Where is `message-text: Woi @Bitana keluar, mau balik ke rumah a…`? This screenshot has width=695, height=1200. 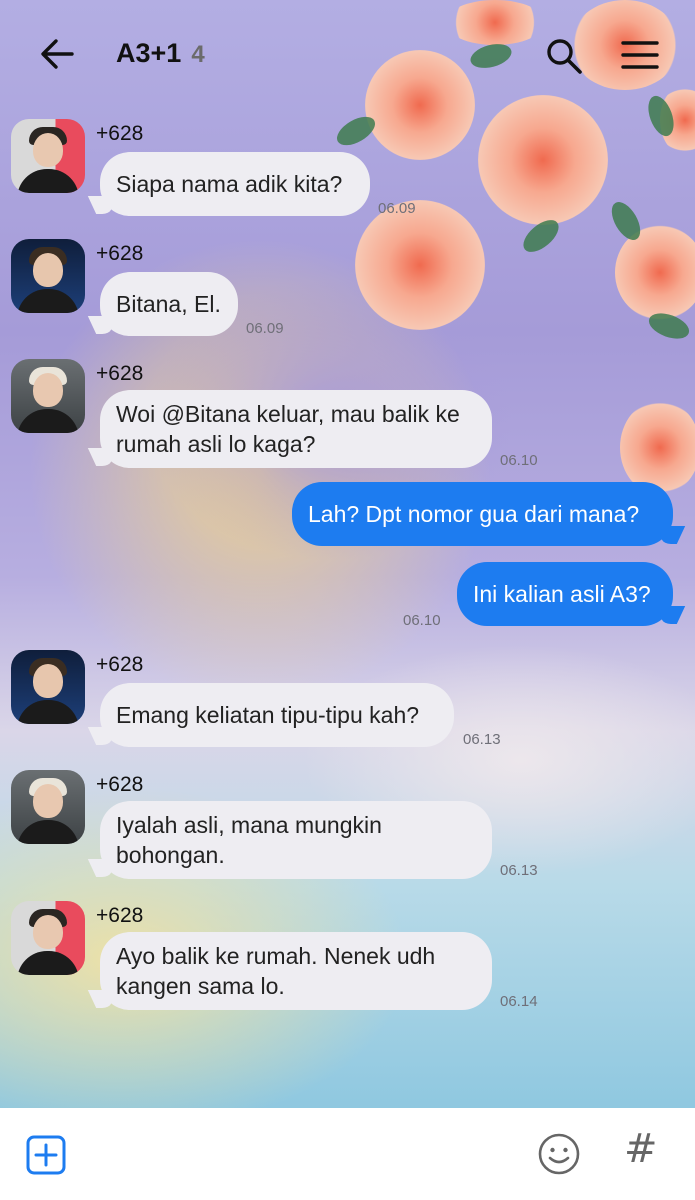 message-text: Woi @Bitana keluar, mau balik ke rumah a… is located at coordinates (288, 429).